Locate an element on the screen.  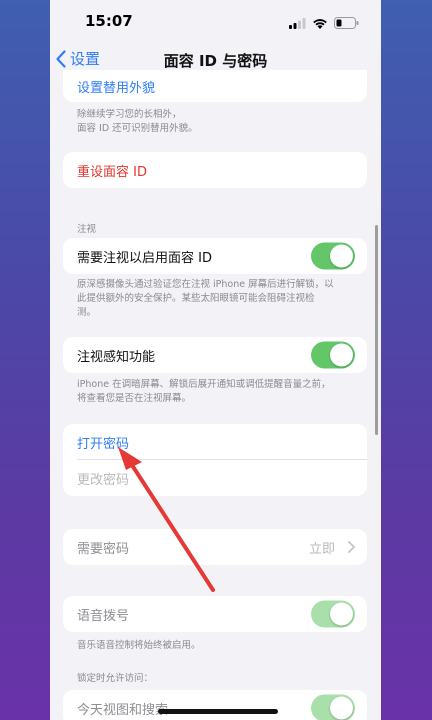
alt-appearance-row: 设置替用外貌 is located at coordinates (215, 86).